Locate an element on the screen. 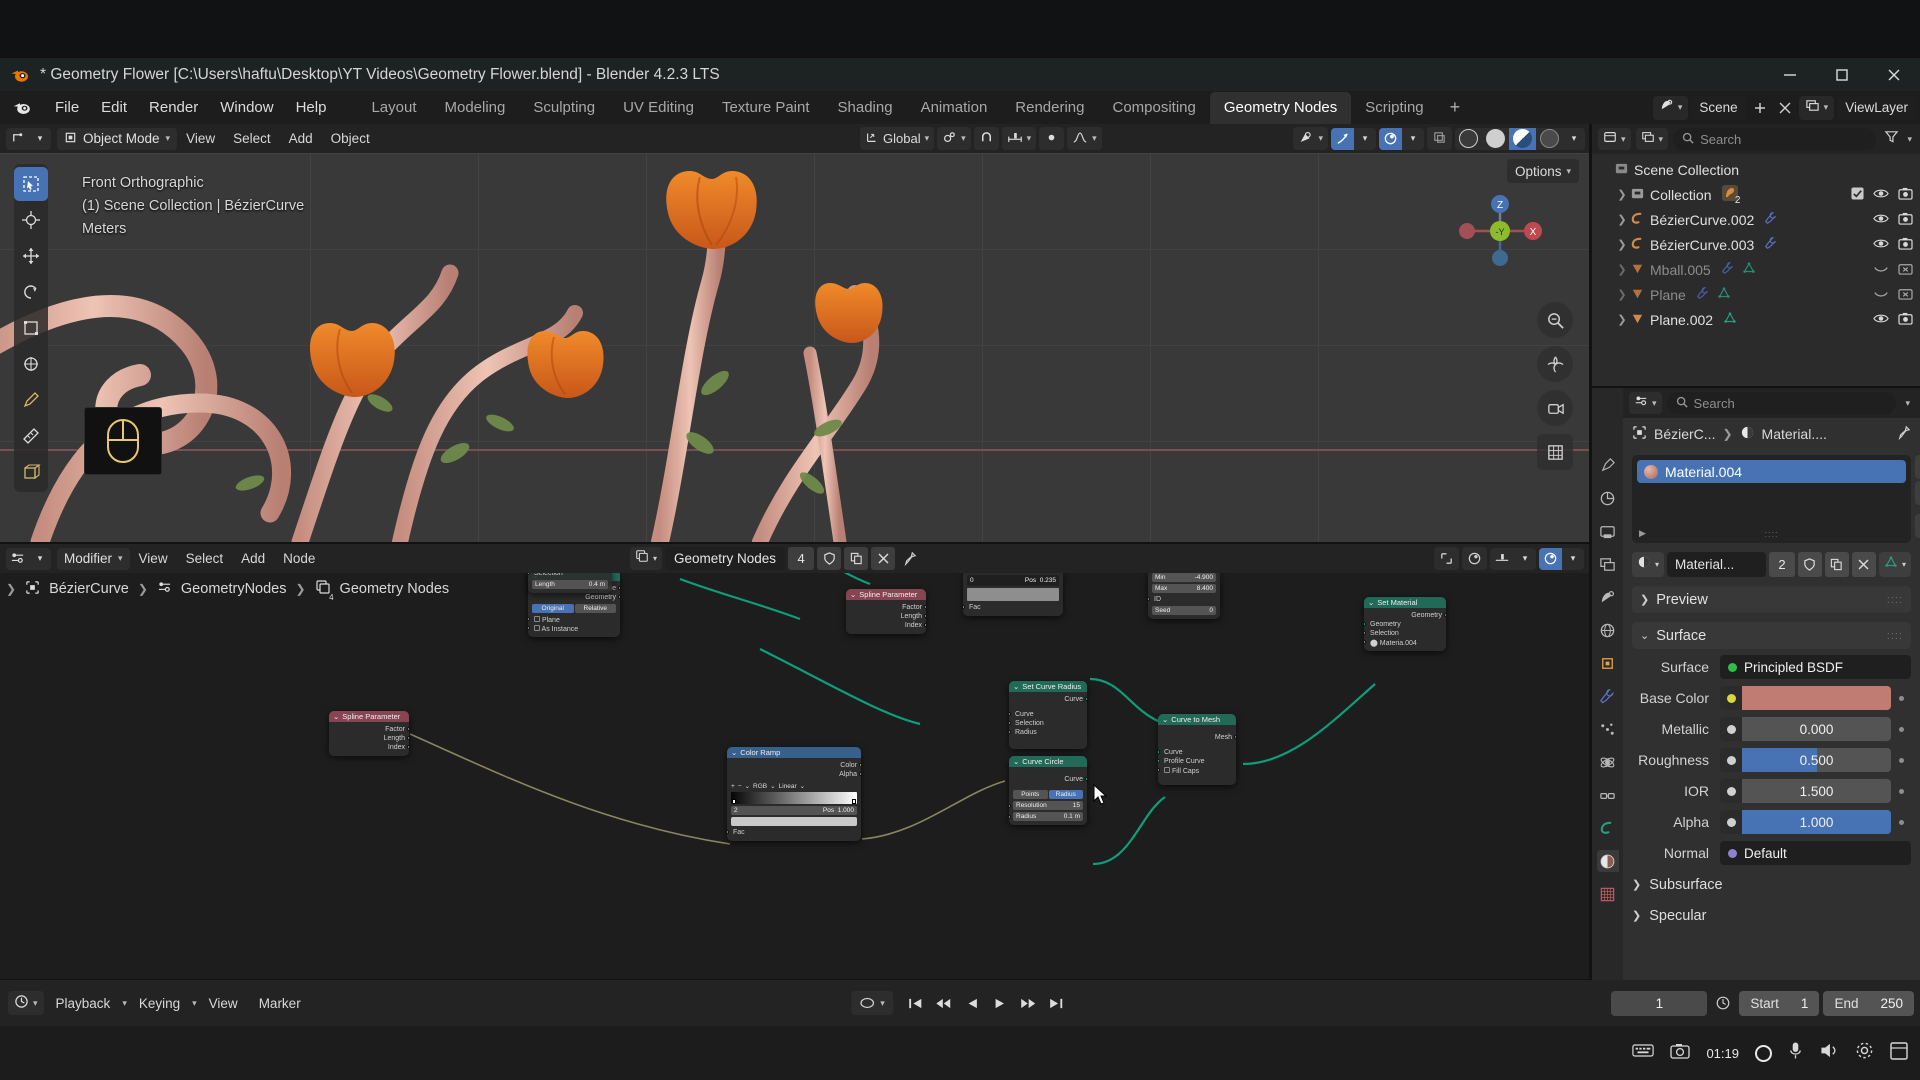 This screenshot has width=1920, height=1080. node-header: ⌄ Set Curve Radius is located at coordinates (1048, 686).